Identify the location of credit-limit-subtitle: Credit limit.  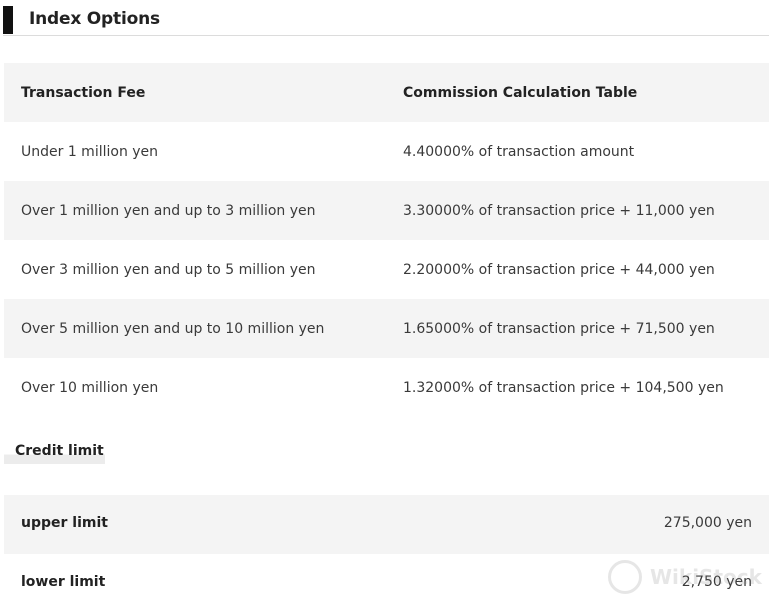
(54, 452).